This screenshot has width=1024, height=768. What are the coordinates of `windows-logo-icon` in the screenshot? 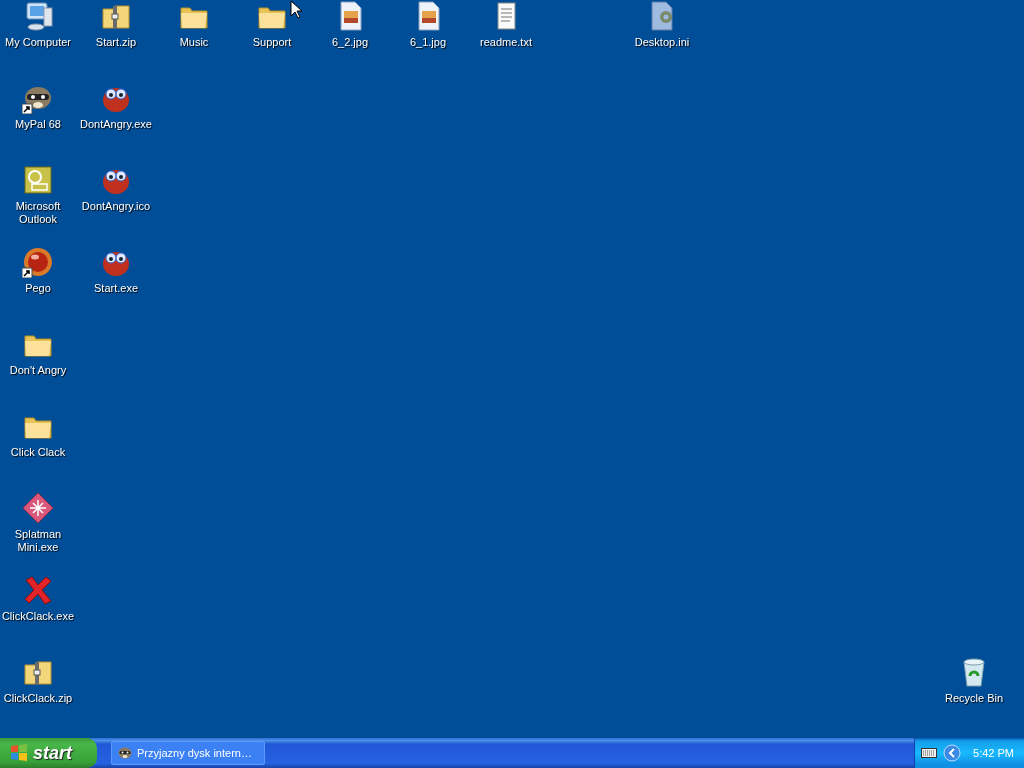 It's located at (19, 753).